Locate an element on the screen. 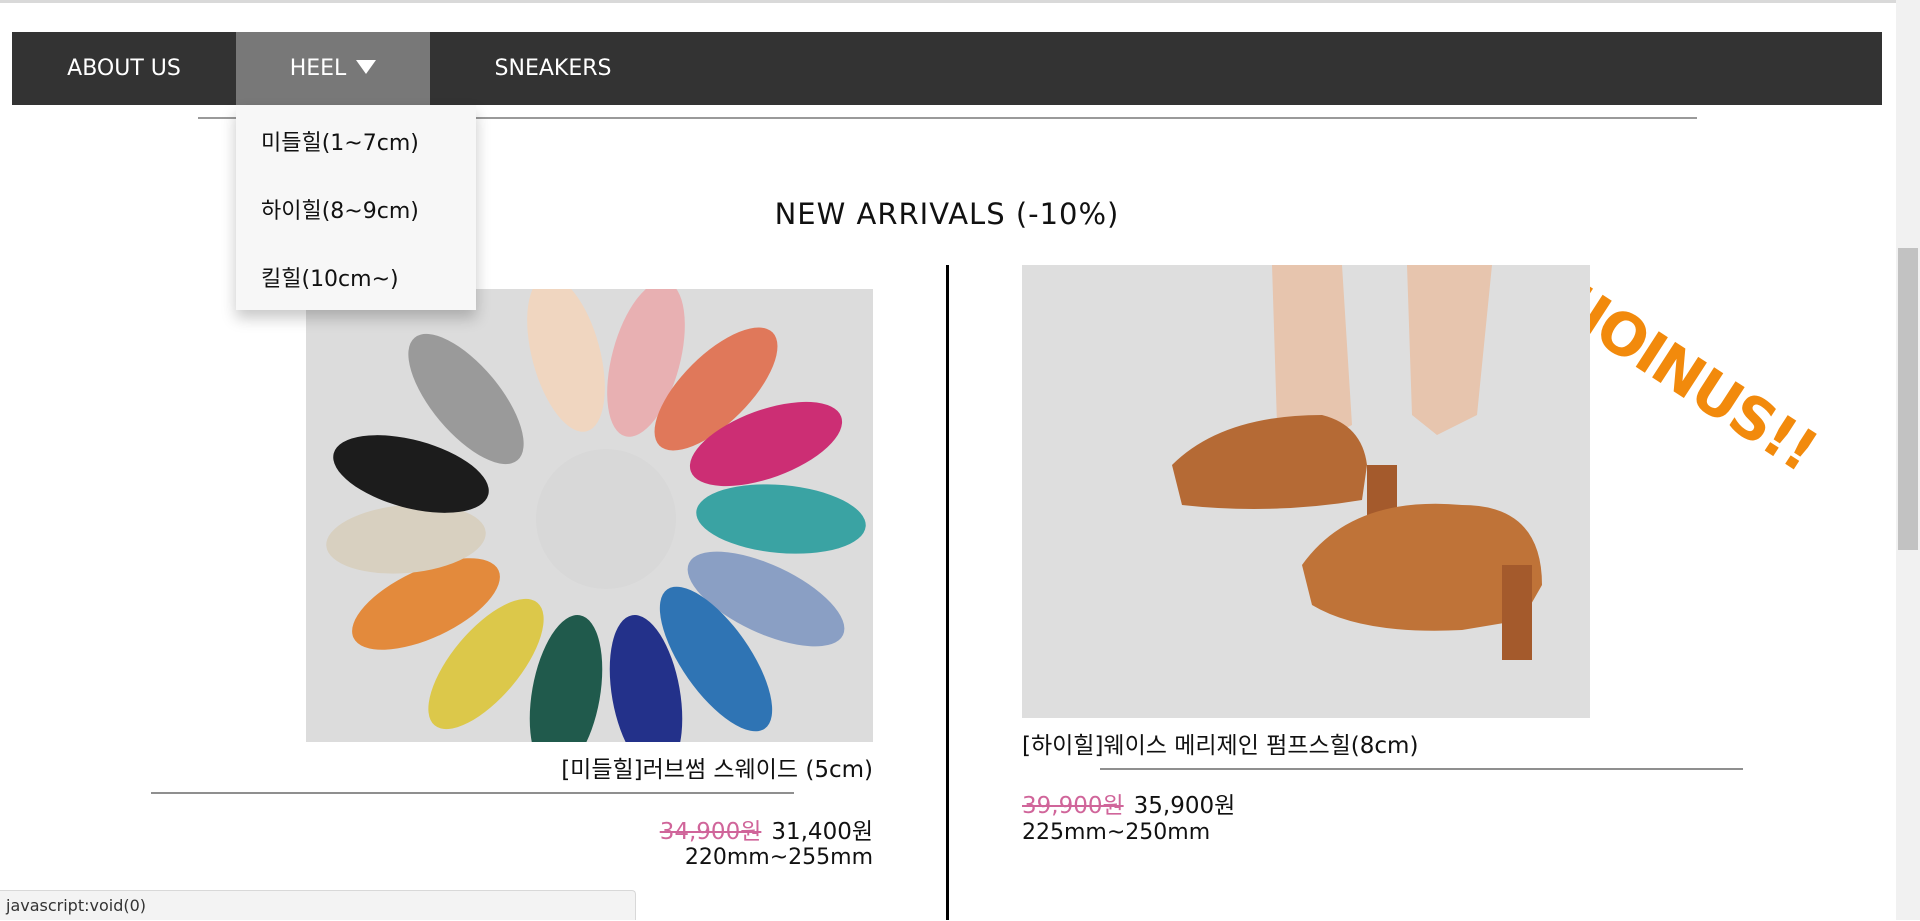 The height and width of the screenshot is (921, 1920). nav-sneakers-label: SNEAKERS is located at coordinates (553, 68).